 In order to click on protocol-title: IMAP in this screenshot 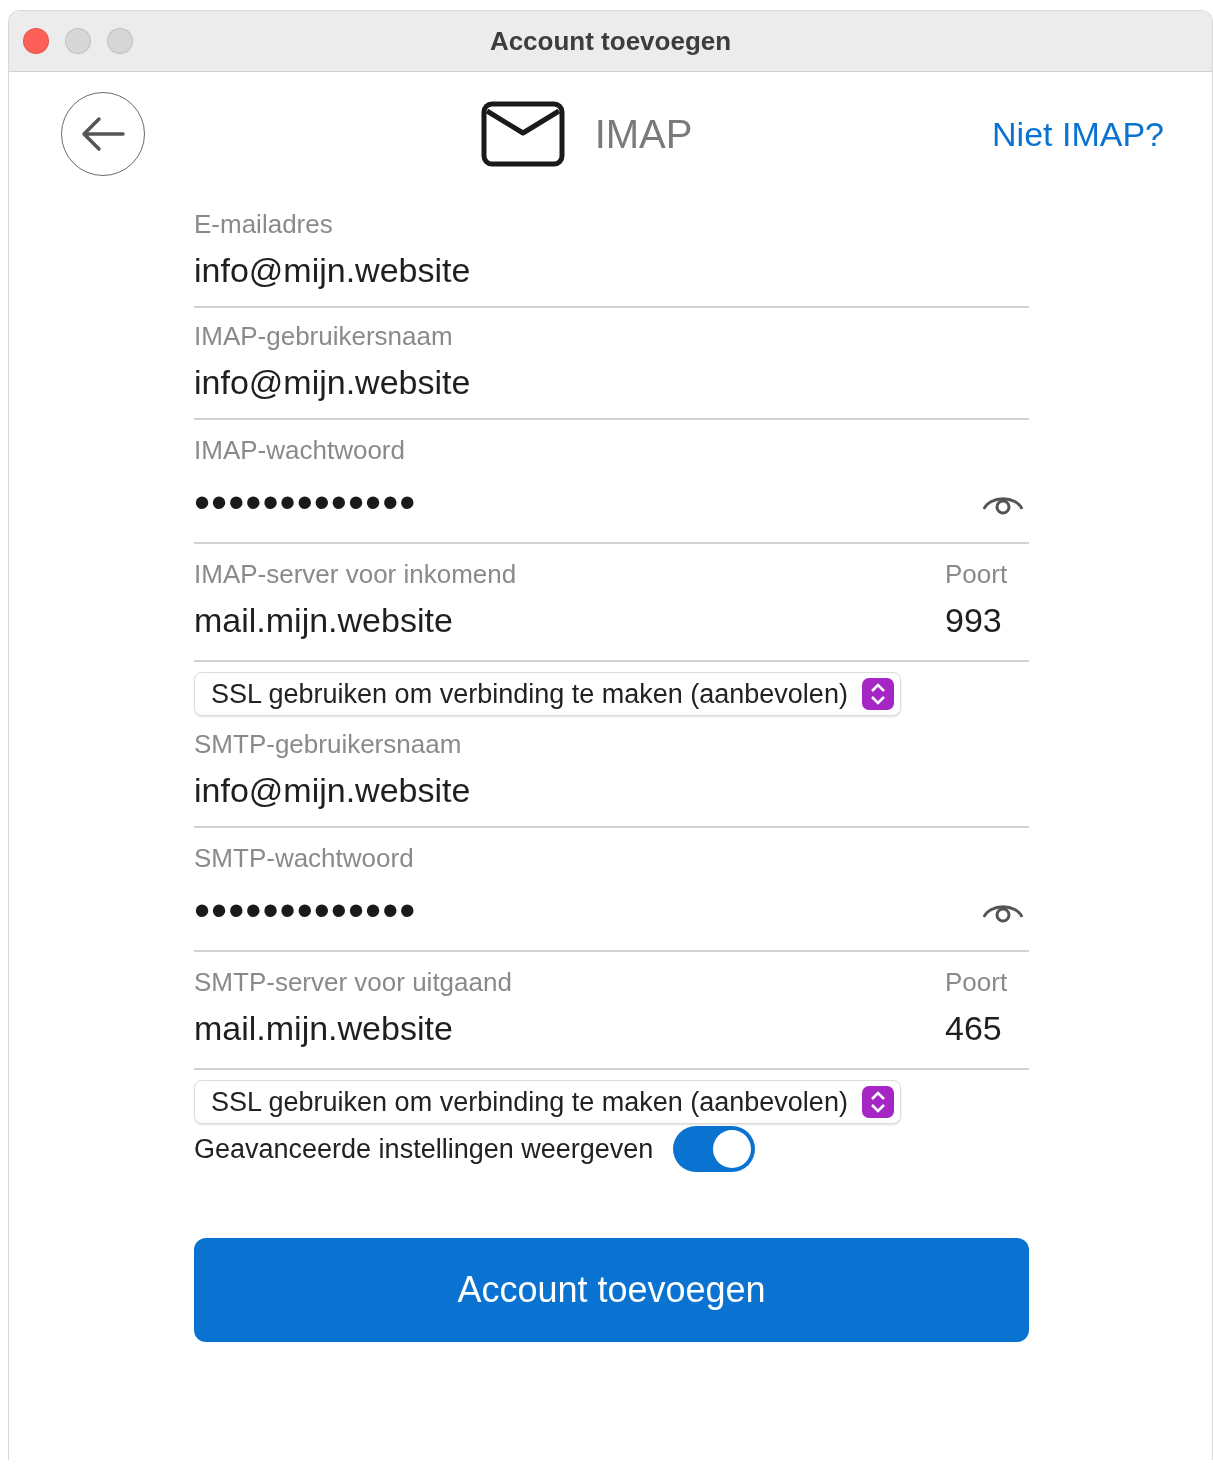, I will do `click(643, 134)`.